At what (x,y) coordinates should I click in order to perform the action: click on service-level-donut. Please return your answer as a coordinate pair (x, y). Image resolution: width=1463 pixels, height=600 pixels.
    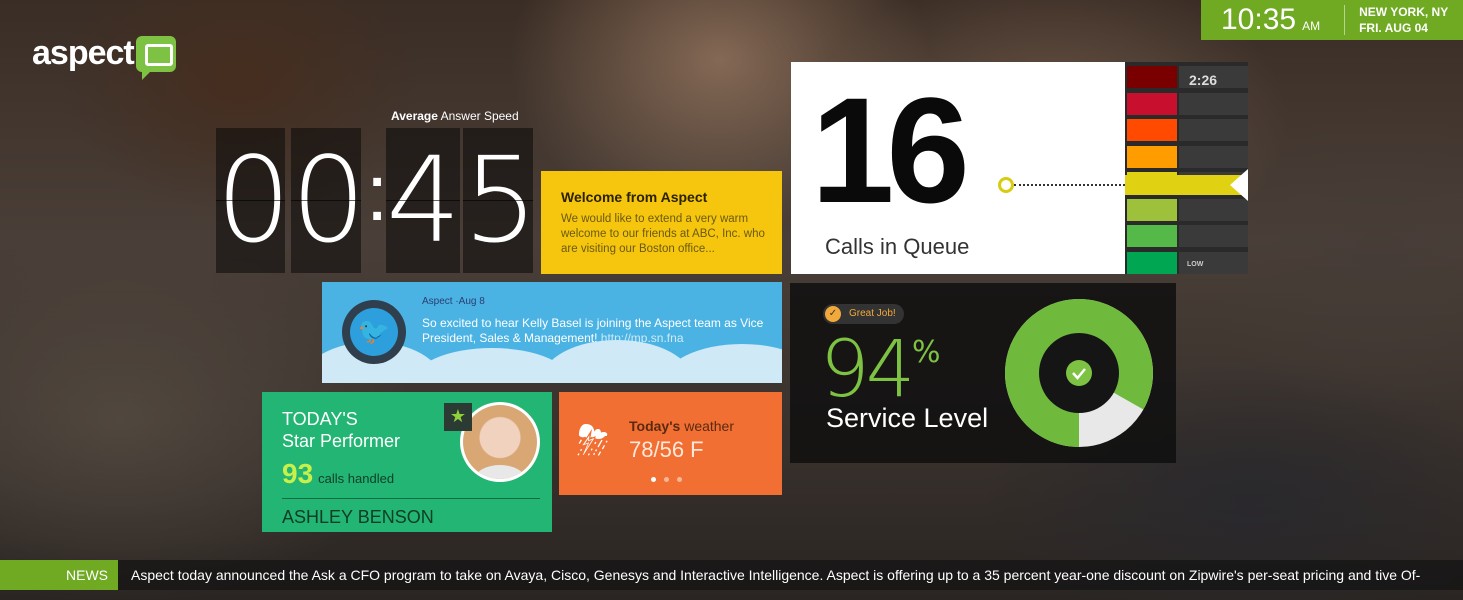
    Looking at the image, I should click on (1079, 373).